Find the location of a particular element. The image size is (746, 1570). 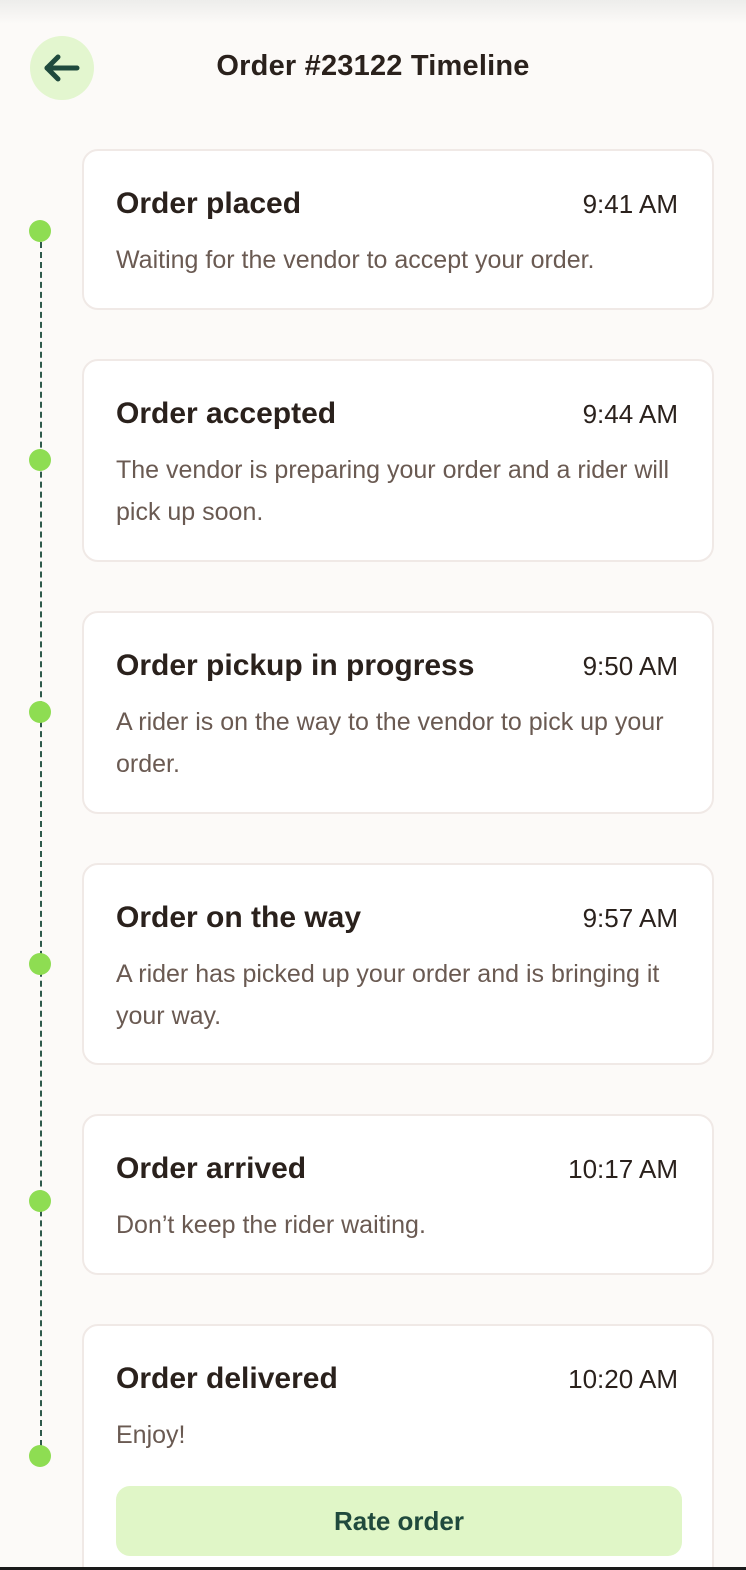

rate-order-button: Rate order is located at coordinates (399, 1521).